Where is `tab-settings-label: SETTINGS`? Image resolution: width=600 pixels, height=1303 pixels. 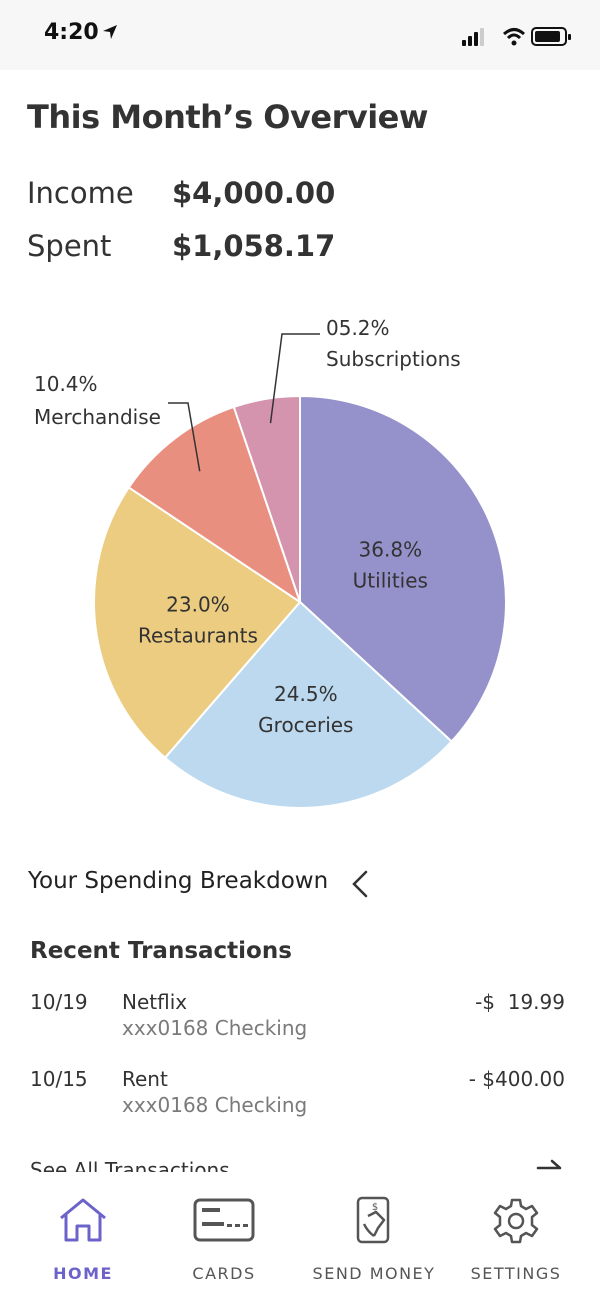 tab-settings-label: SETTINGS is located at coordinates (516, 1273).